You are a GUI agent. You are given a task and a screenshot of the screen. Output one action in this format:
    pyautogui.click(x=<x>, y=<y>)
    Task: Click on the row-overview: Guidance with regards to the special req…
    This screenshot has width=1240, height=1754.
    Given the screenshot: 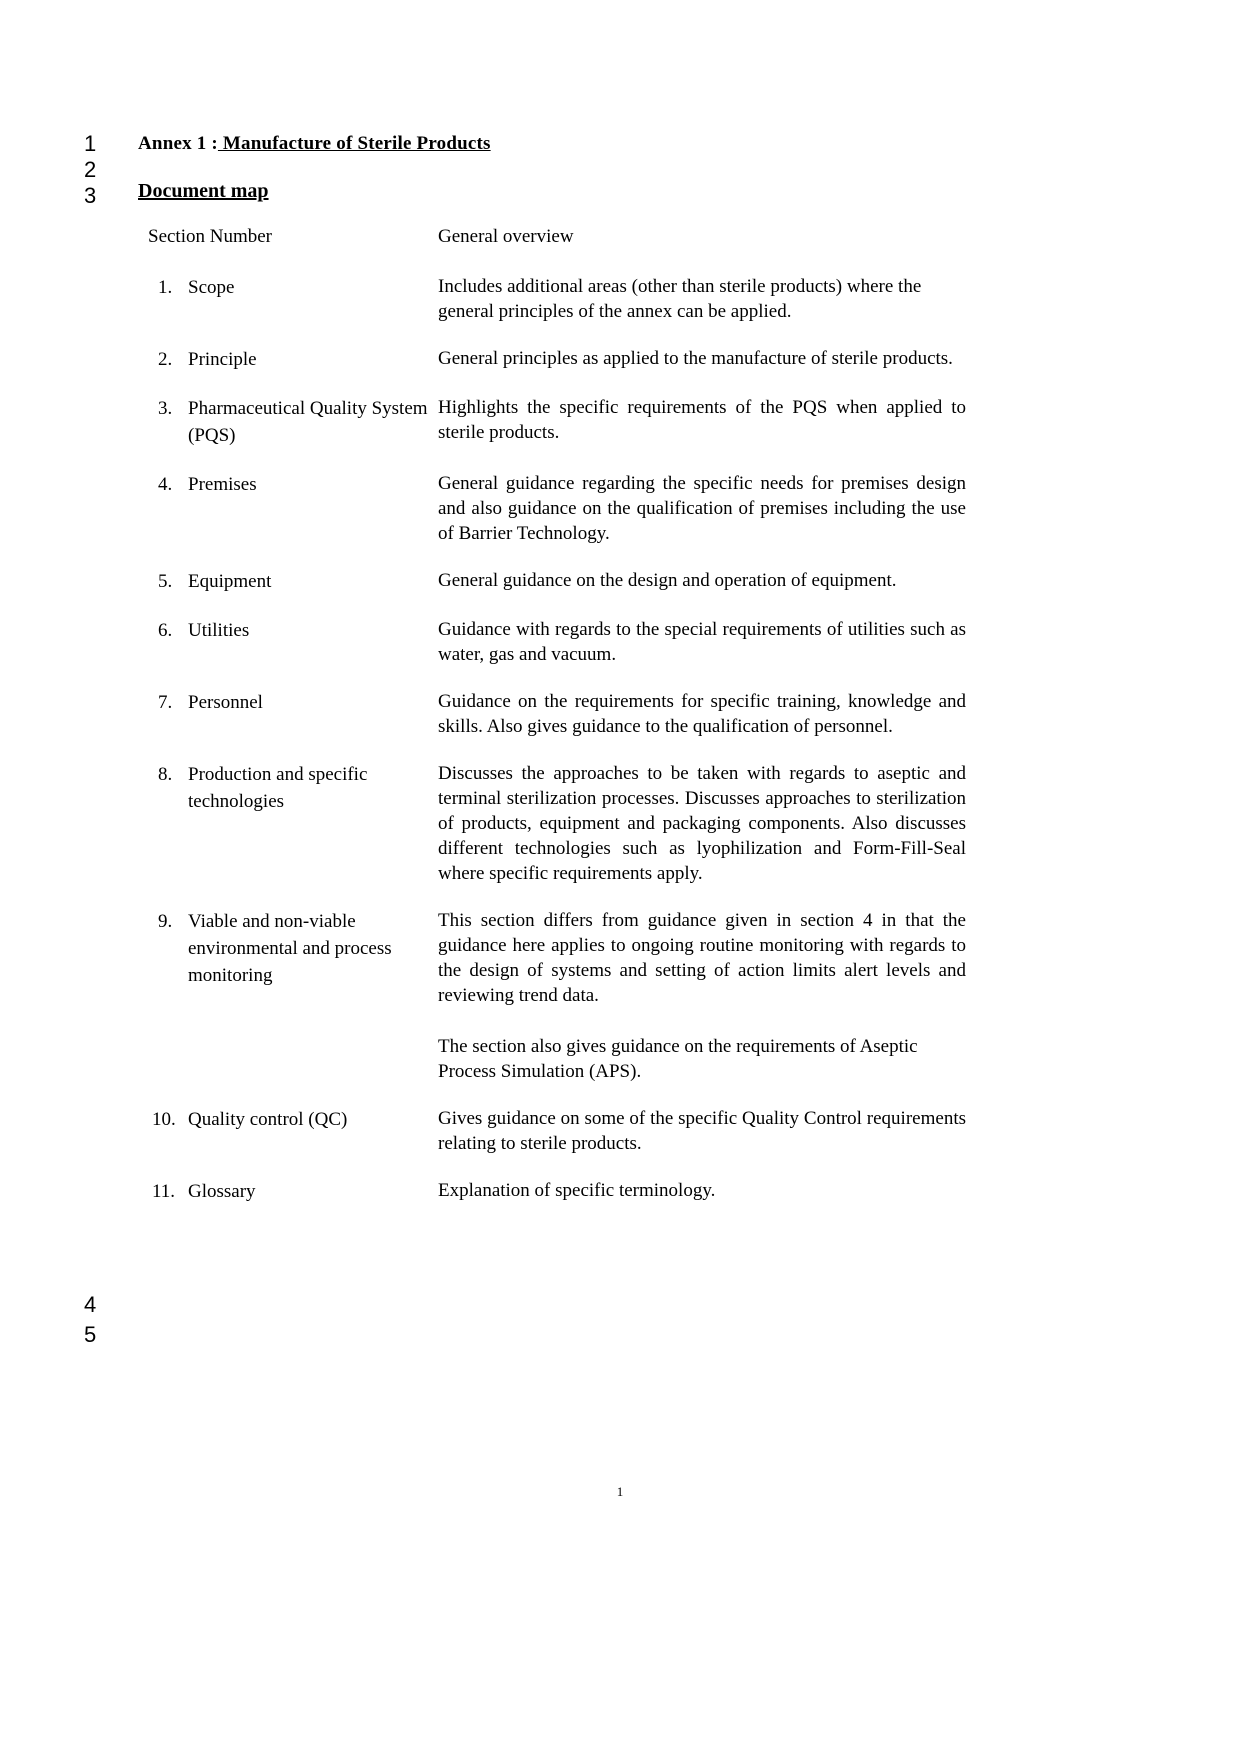 What is the action you would take?
    pyautogui.click(x=702, y=642)
    